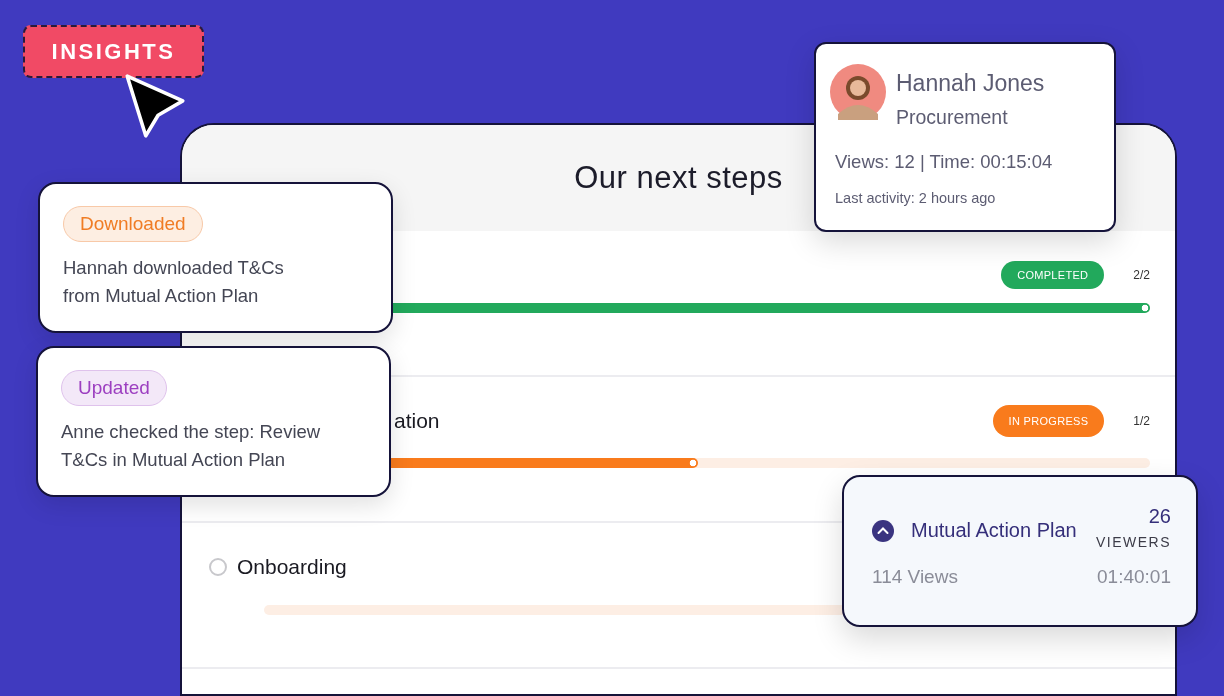 The image size is (1224, 696). I want to click on panel-title: Our next steps, so click(678, 178).